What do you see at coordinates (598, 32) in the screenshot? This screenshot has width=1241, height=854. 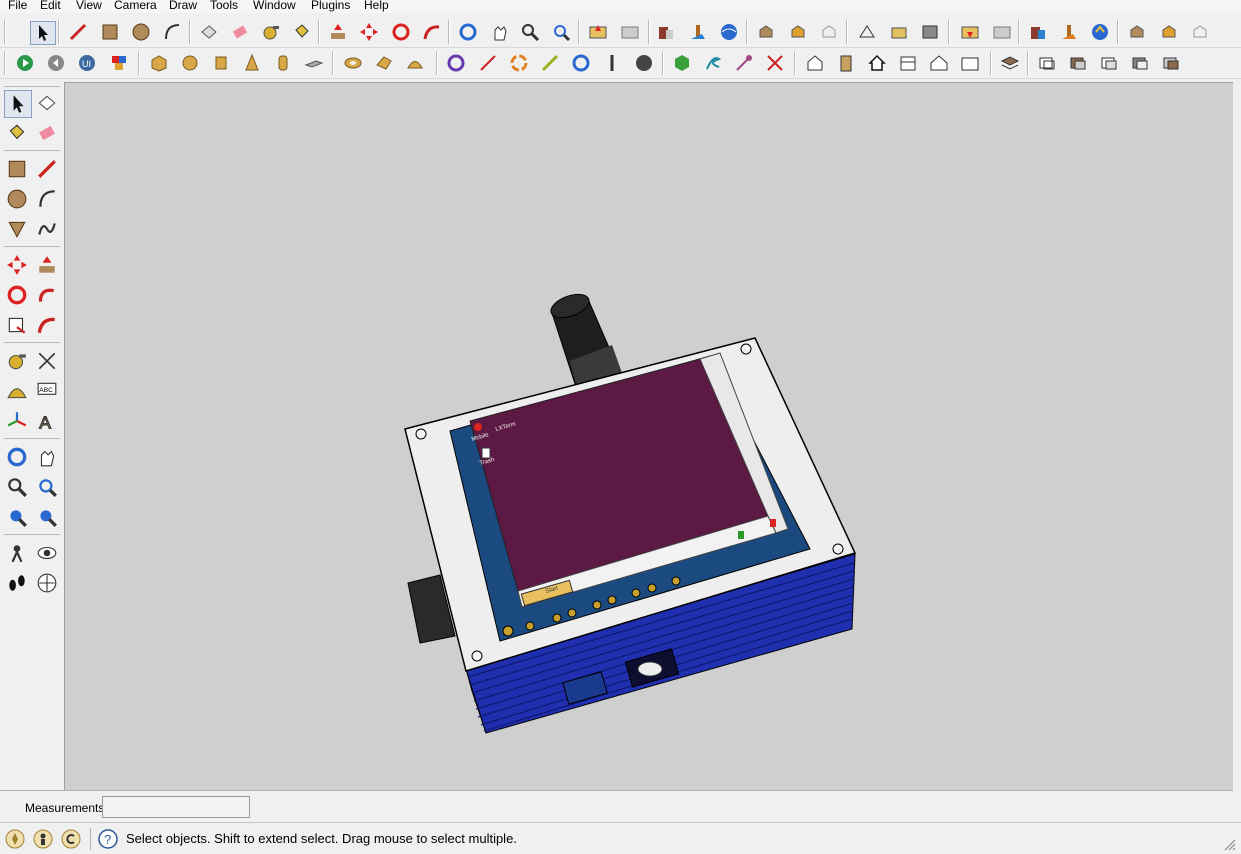 I see `add-location-icon` at bounding box center [598, 32].